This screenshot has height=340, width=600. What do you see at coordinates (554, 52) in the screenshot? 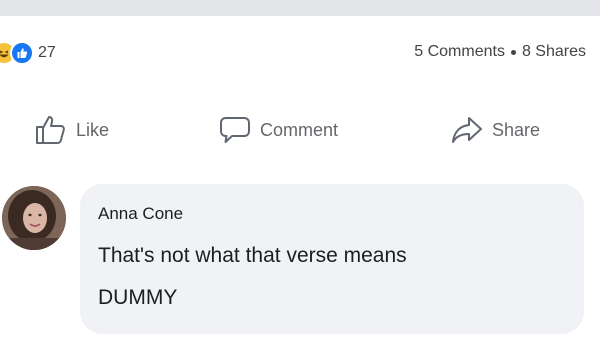
I see `shares-count-link: 8 Shares` at bounding box center [554, 52].